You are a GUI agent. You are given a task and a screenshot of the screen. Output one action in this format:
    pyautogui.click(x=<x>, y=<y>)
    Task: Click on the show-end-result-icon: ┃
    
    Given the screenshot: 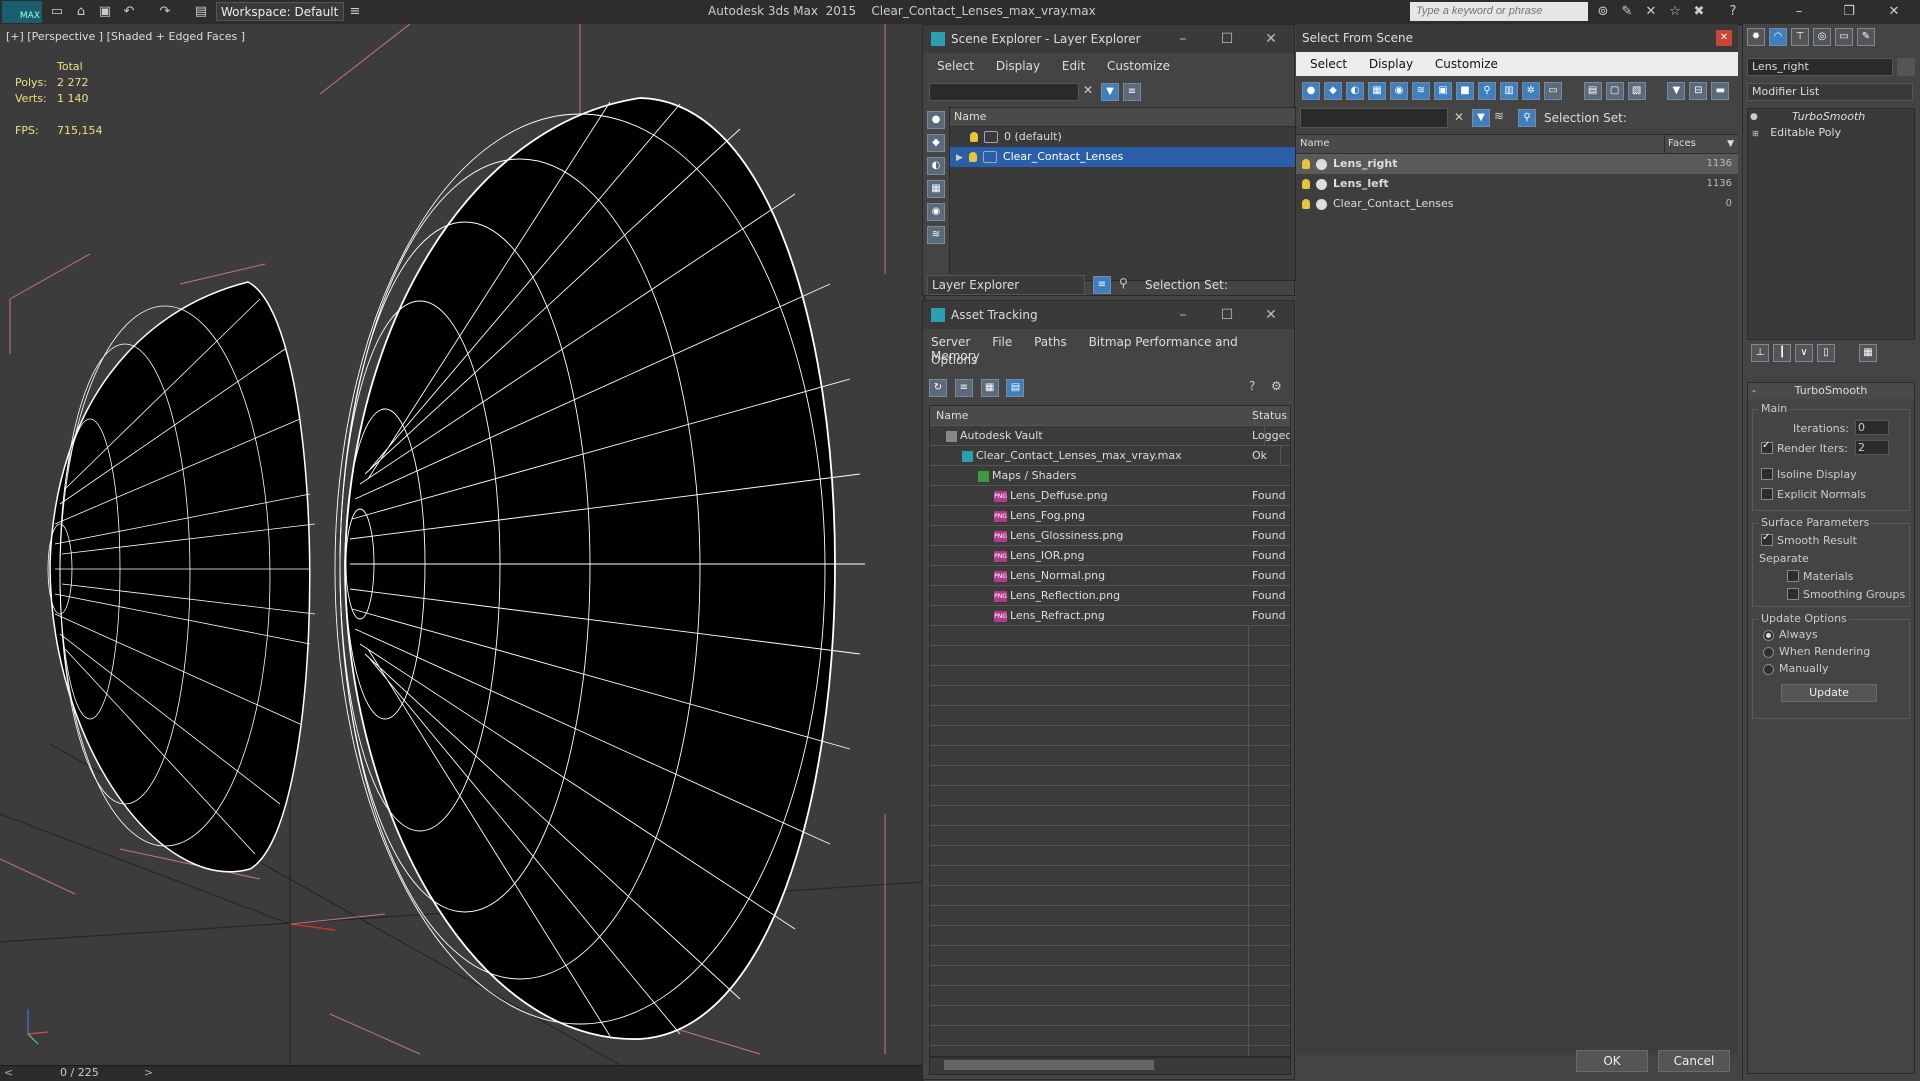 What is the action you would take?
    pyautogui.click(x=1782, y=353)
    